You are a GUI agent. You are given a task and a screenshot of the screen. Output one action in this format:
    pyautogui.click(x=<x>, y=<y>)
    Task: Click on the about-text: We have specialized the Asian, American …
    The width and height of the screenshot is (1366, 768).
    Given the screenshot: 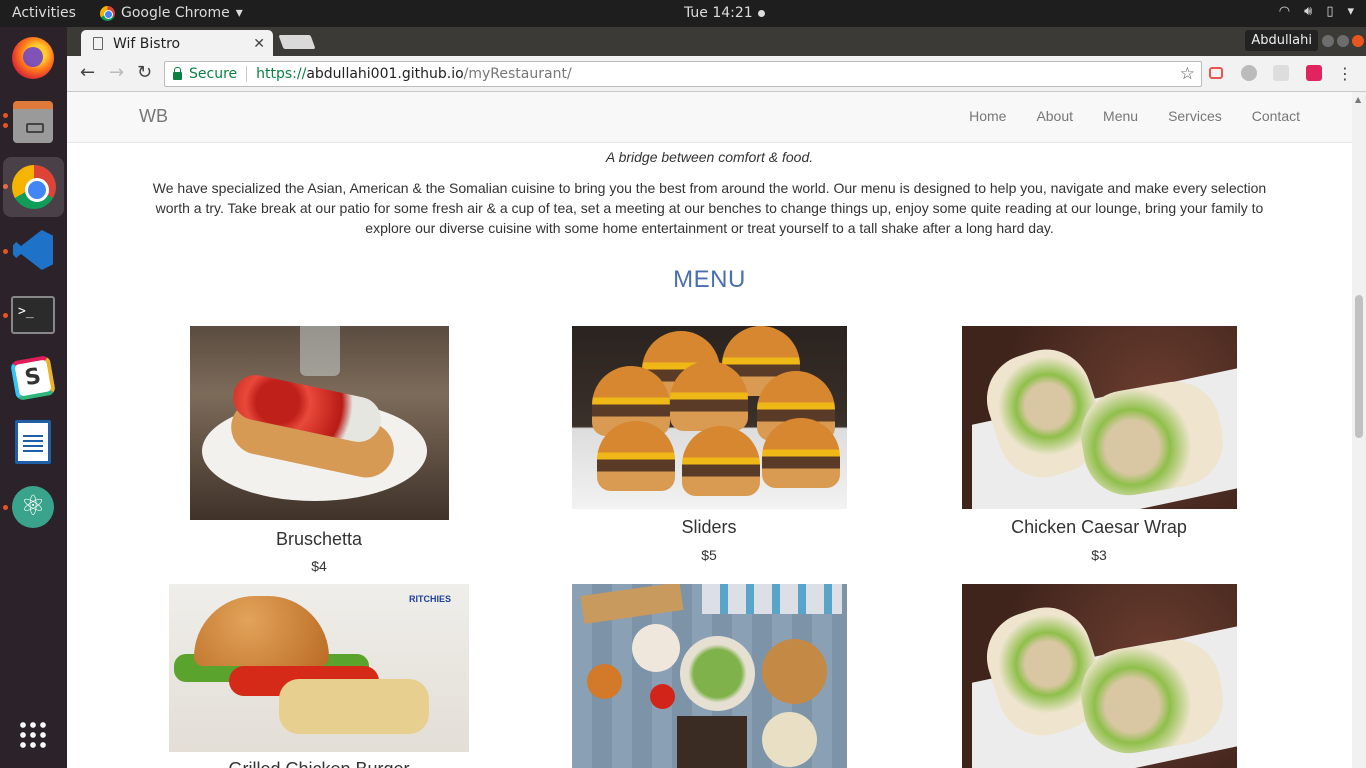 What is the action you would take?
    pyautogui.click(x=709, y=208)
    